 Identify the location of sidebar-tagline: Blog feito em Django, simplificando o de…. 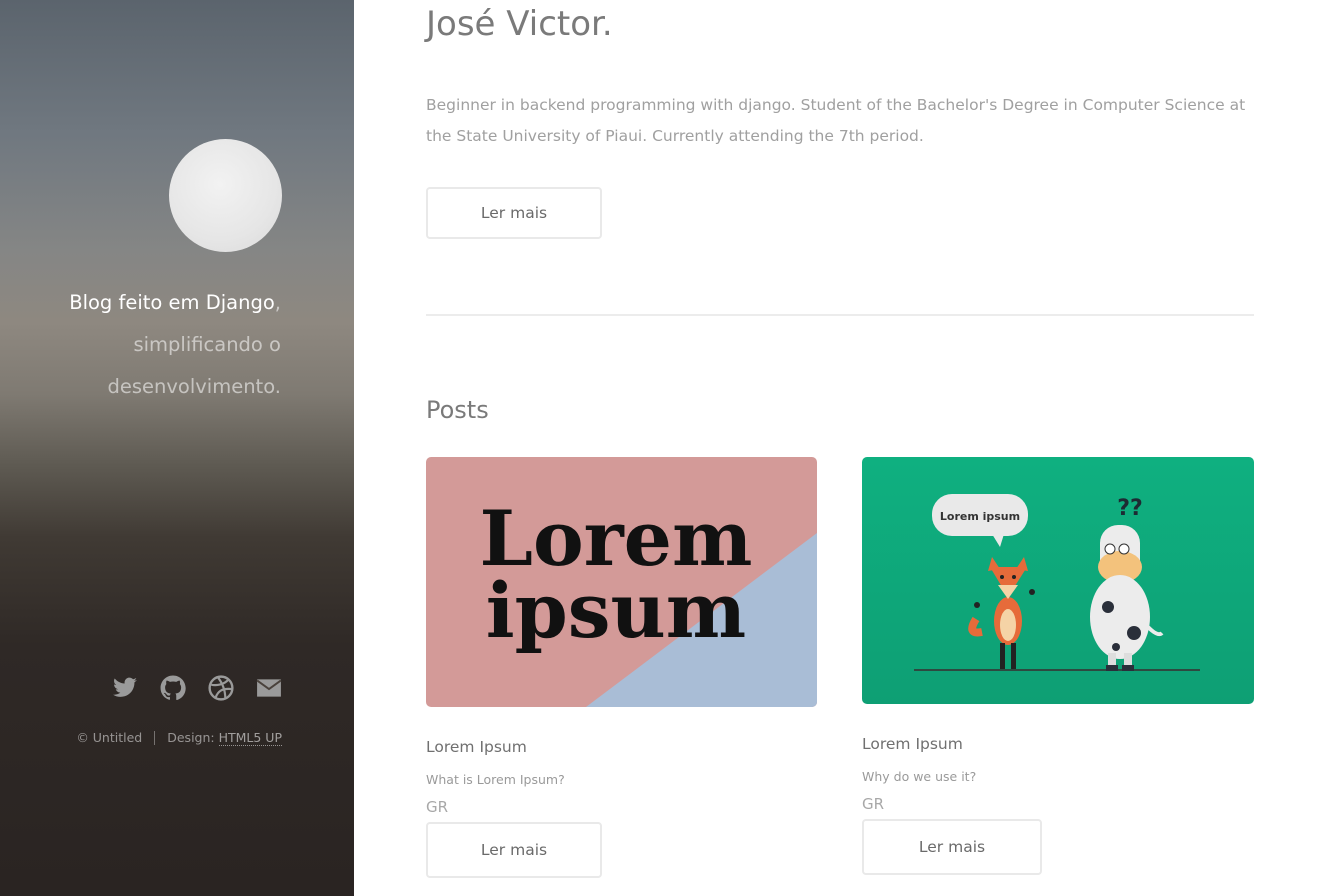
(141, 345).